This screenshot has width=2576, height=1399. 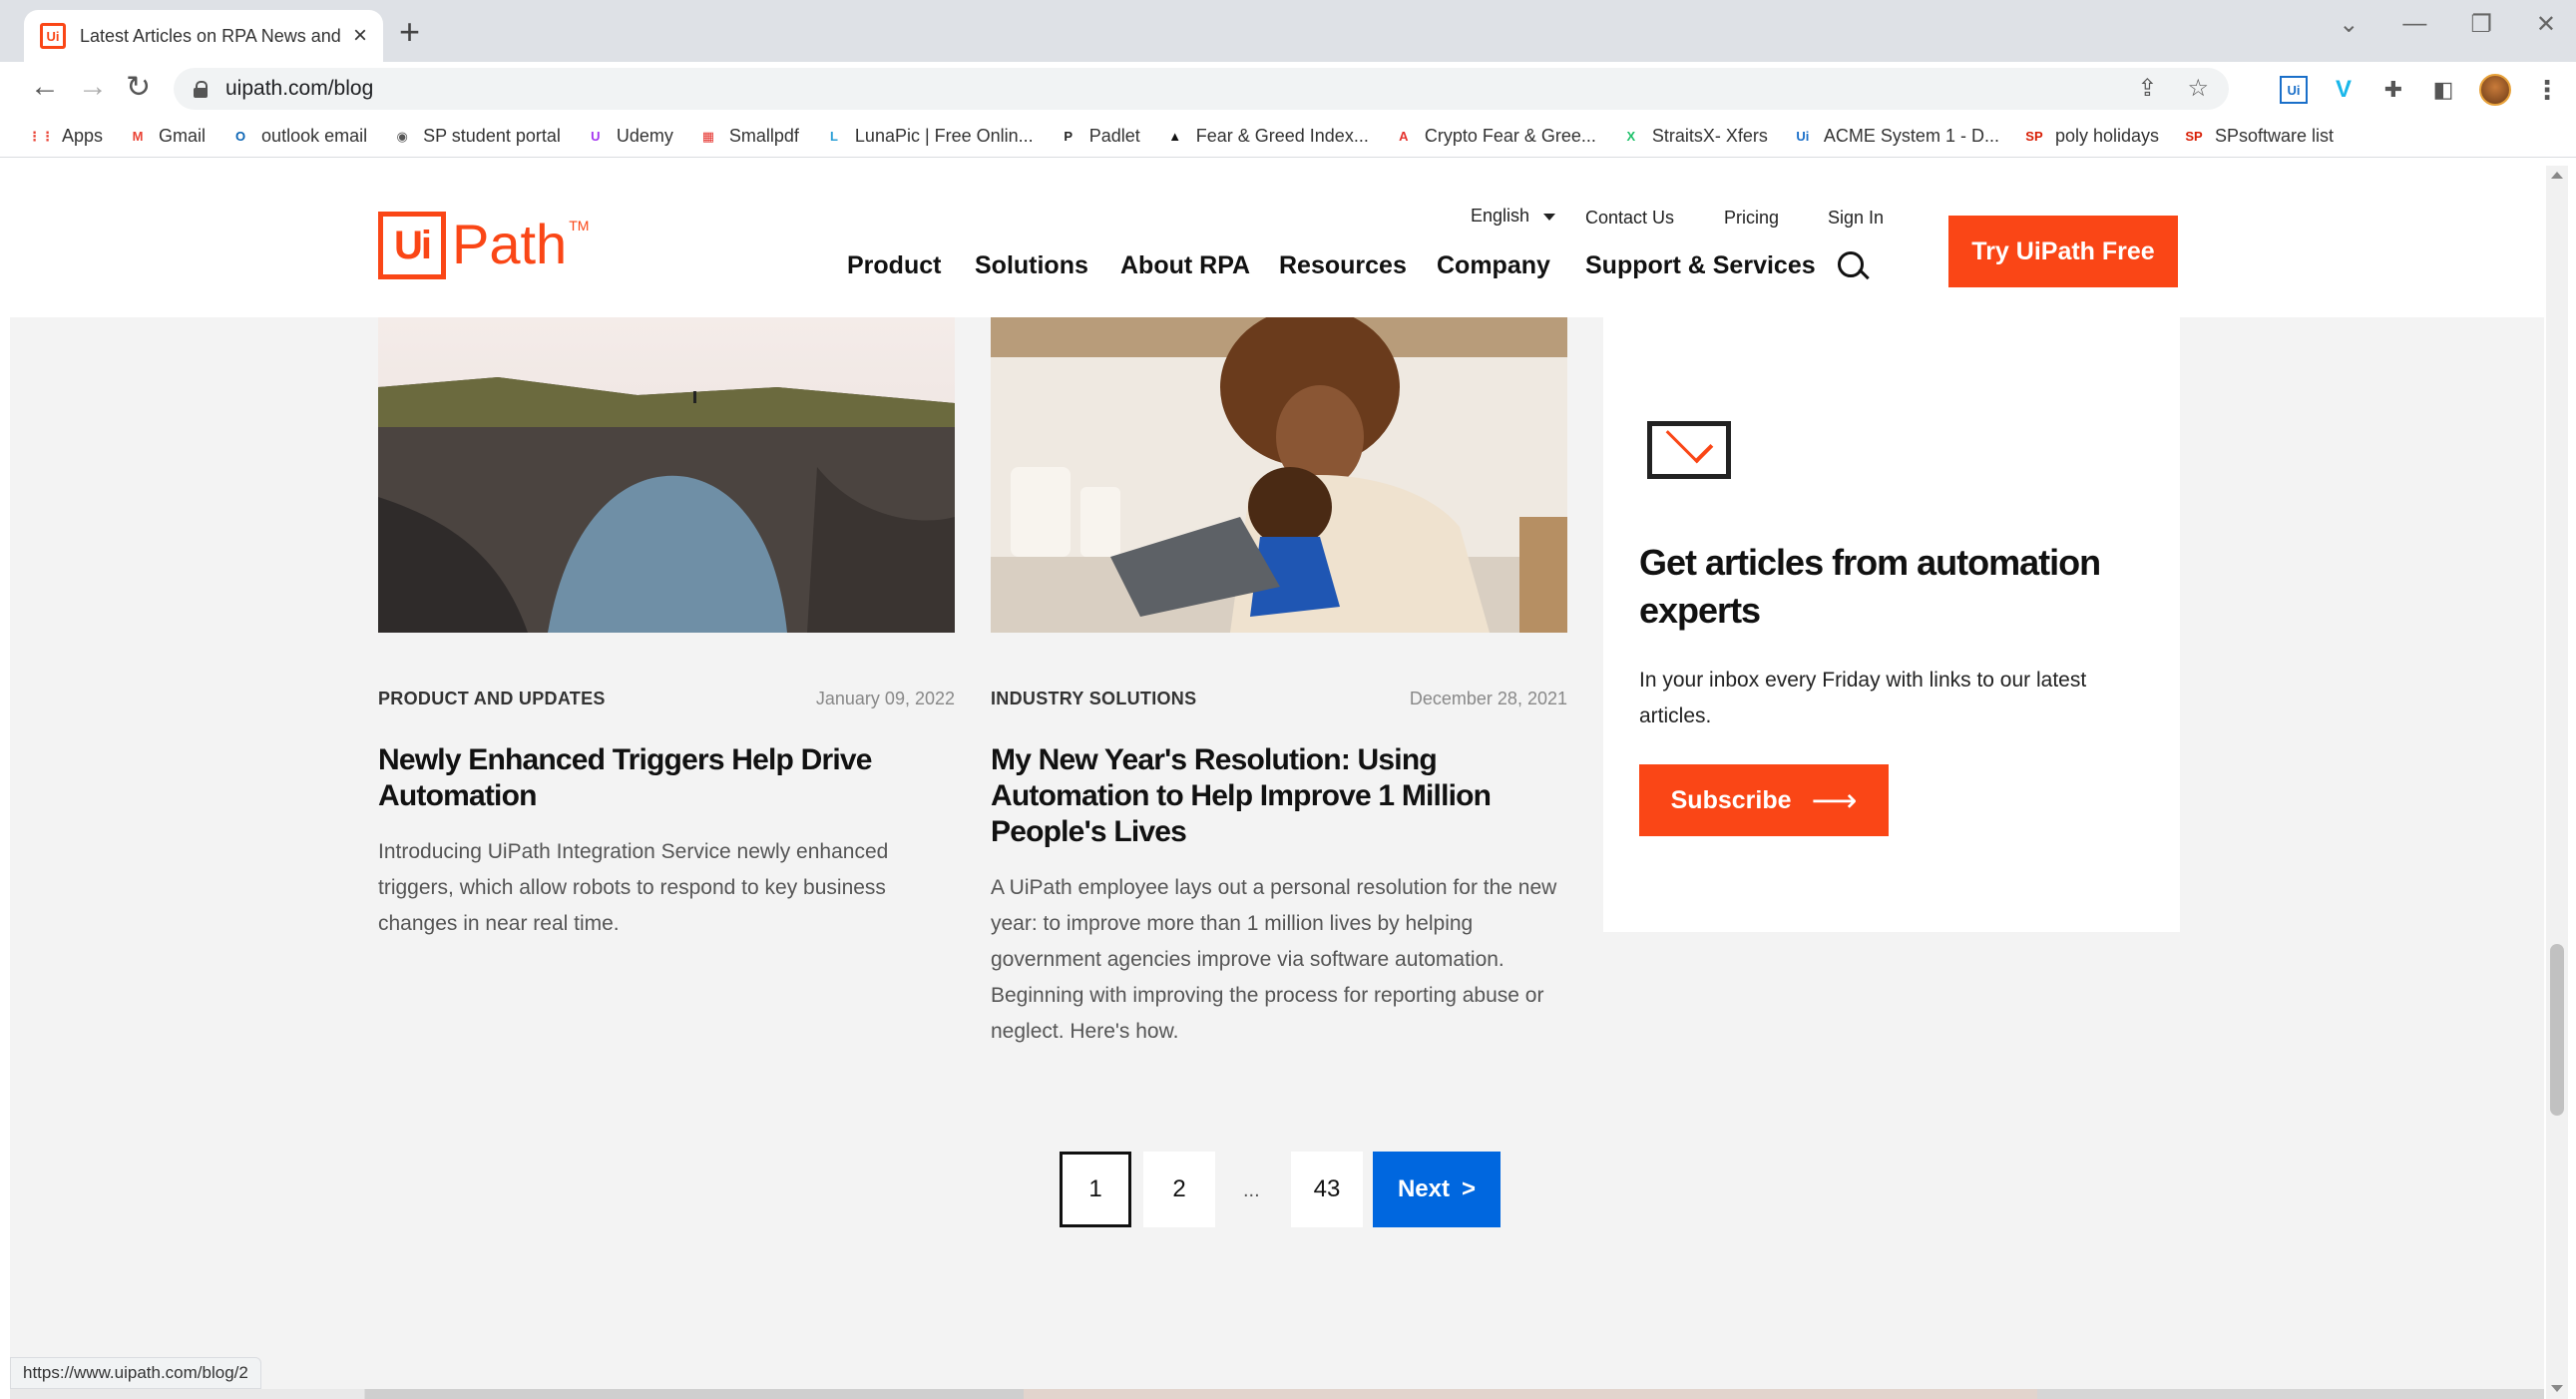 What do you see at coordinates (240, 136) in the screenshot?
I see `outlook-icon: O` at bounding box center [240, 136].